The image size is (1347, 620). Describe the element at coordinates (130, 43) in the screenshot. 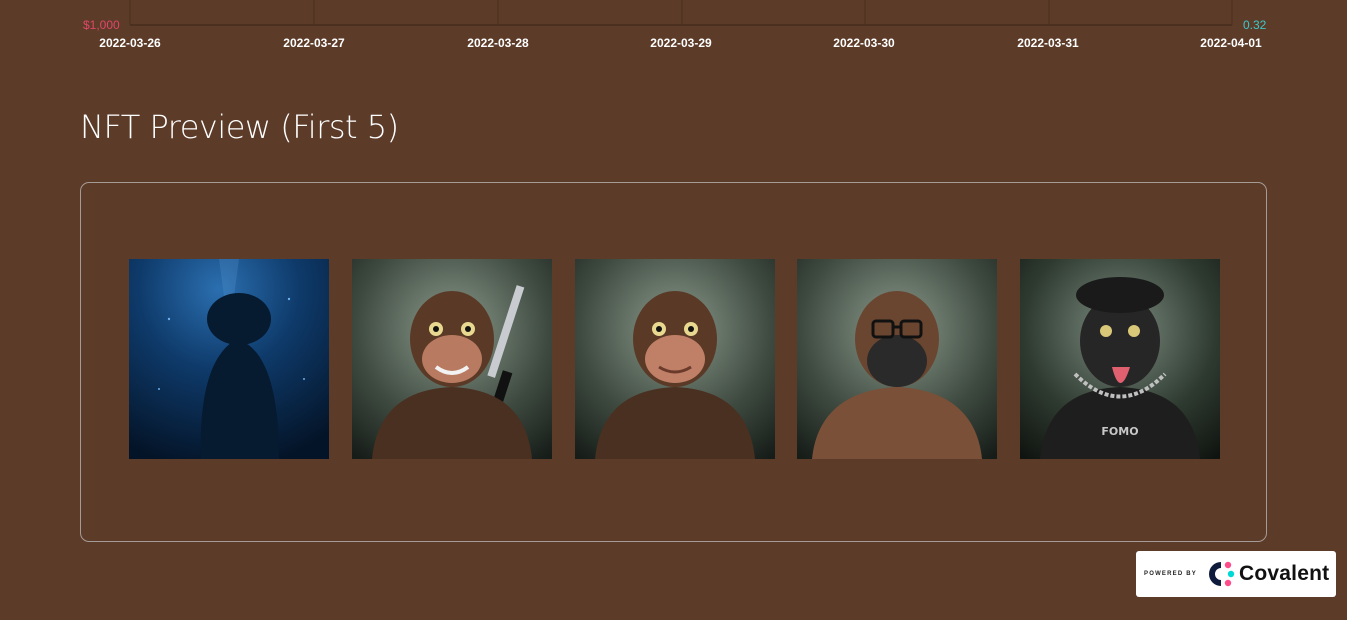

I see `x-tick-label: 2022-03-26` at that location.